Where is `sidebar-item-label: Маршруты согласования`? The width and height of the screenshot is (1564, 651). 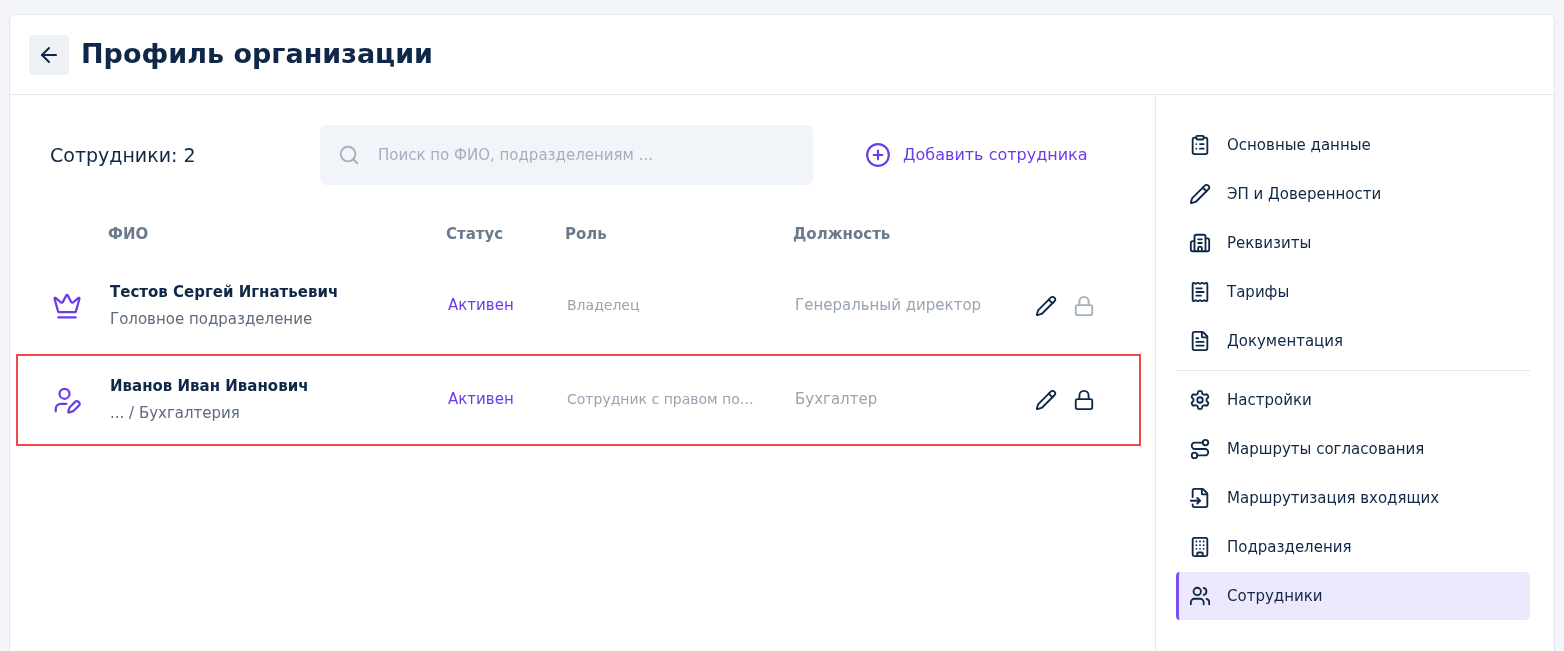 sidebar-item-label: Маршруты согласования is located at coordinates (1326, 449).